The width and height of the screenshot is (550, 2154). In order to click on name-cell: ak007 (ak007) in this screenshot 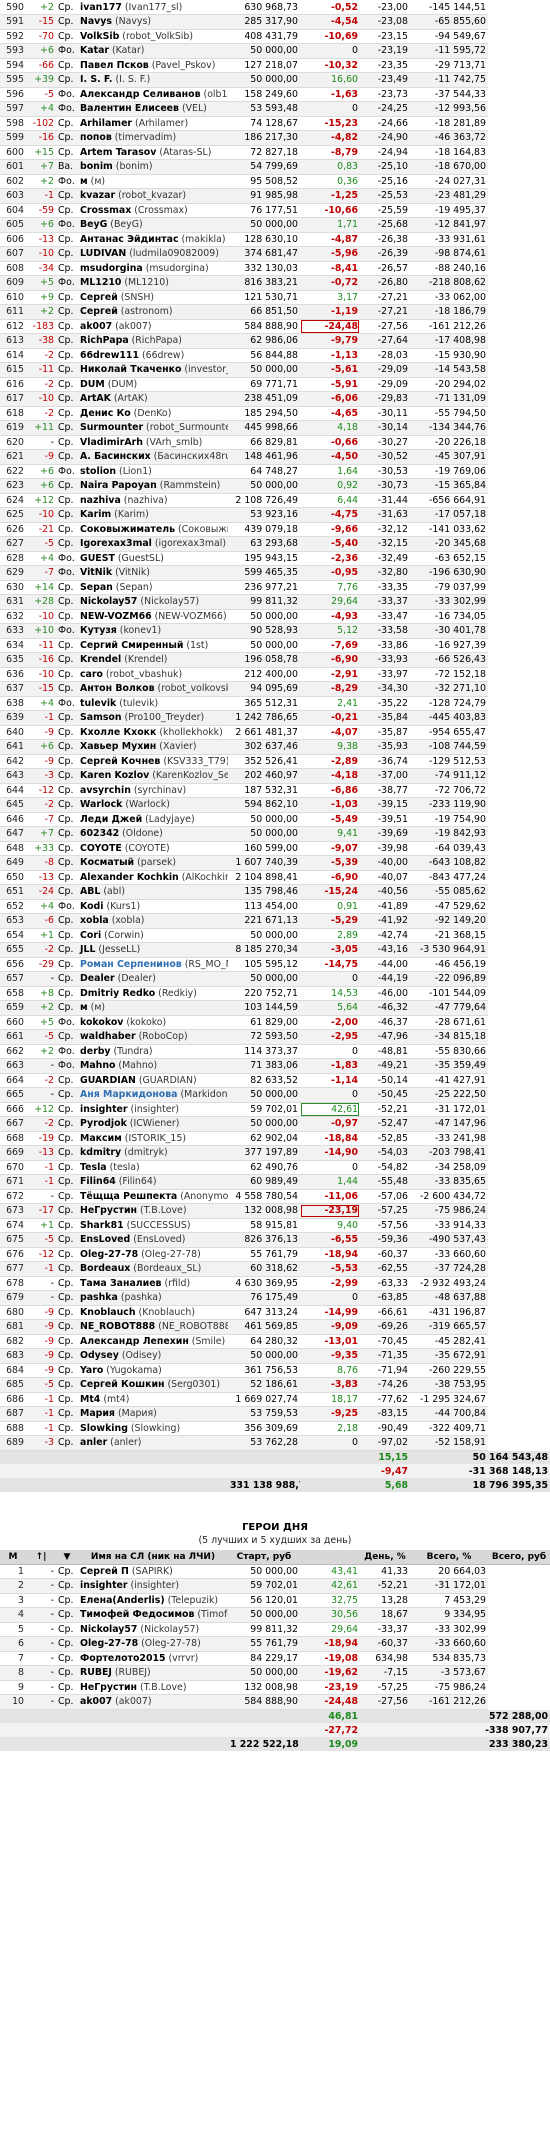, I will do `click(153, 326)`.